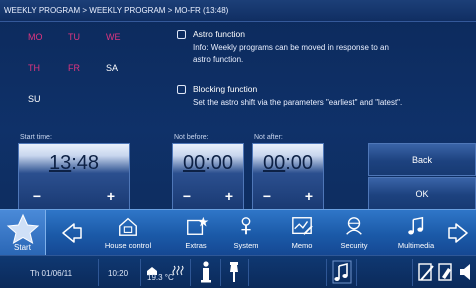 This screenshot has width=476, height=288. What do you see at coordinates (35, 37) in the screenshot?
I see `day-mo: MO` at bounding box center [35, 37].